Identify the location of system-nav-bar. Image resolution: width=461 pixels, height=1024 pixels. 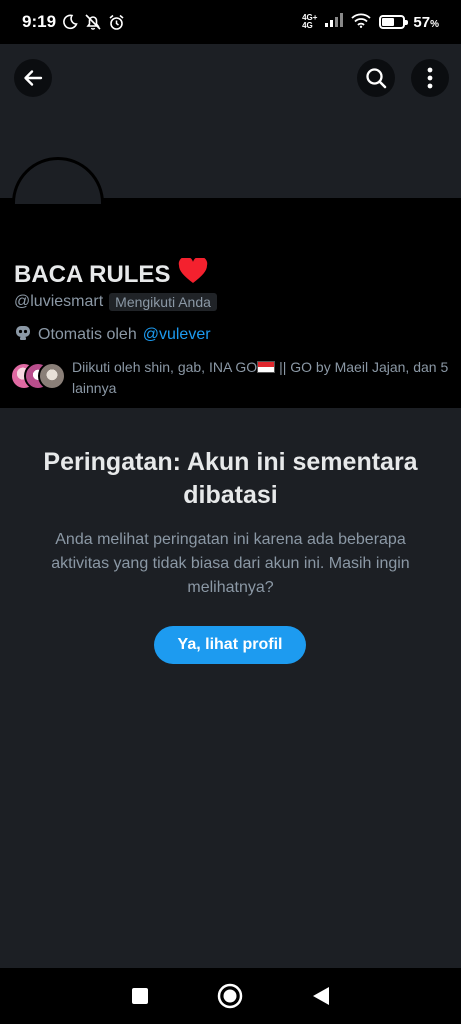
(230, 996).